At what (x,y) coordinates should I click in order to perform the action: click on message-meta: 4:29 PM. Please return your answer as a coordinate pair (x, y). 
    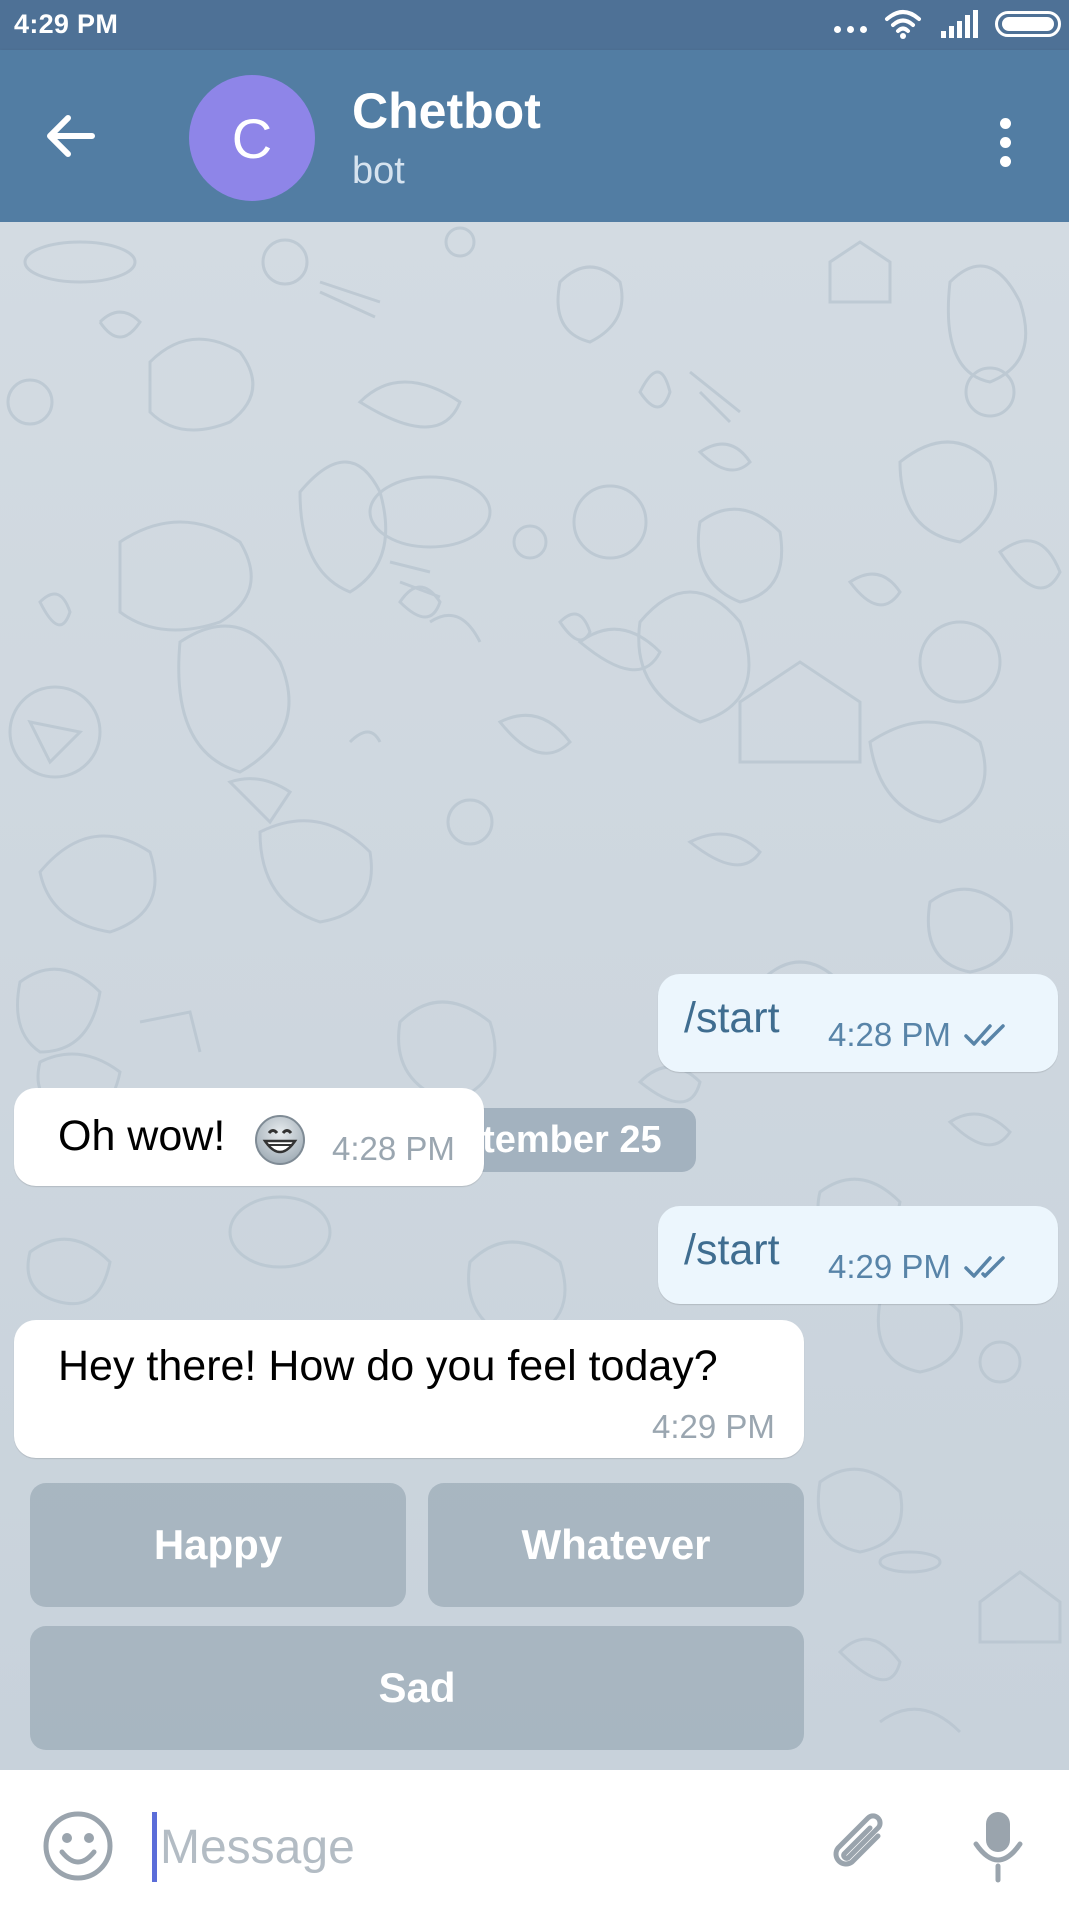
    Looking at the image, I should click on (920, 1267).